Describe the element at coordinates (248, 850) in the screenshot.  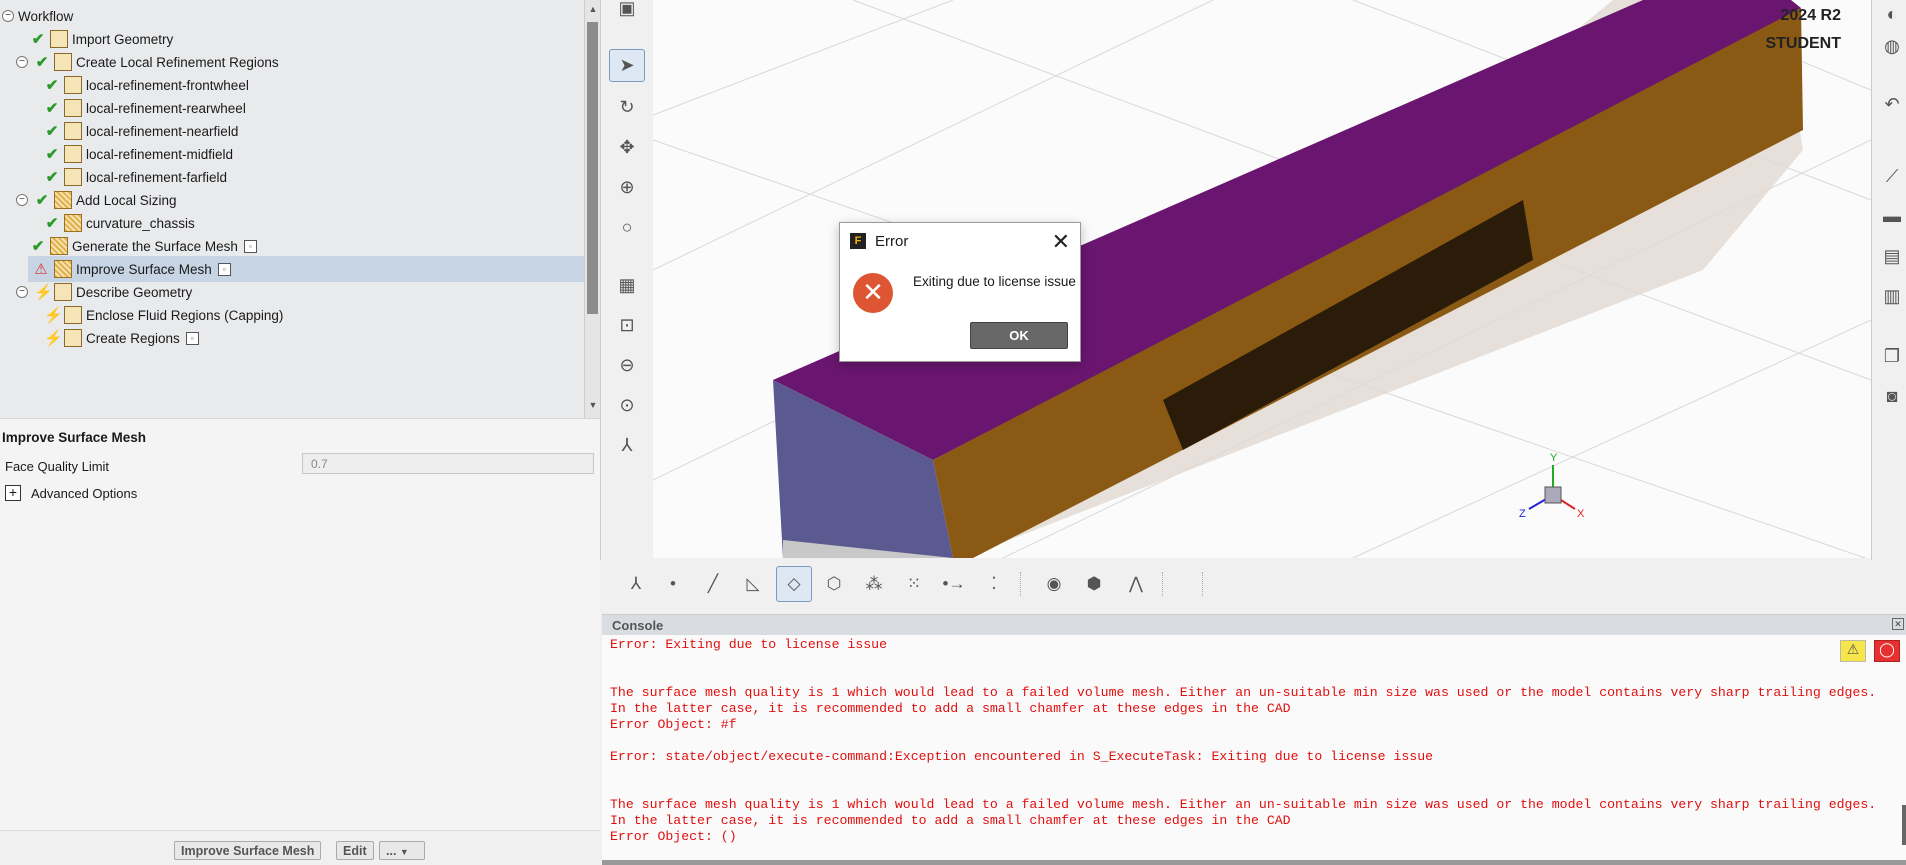
I see `improve-surface-mesh-button: Improve Surface Mesh` at that location.